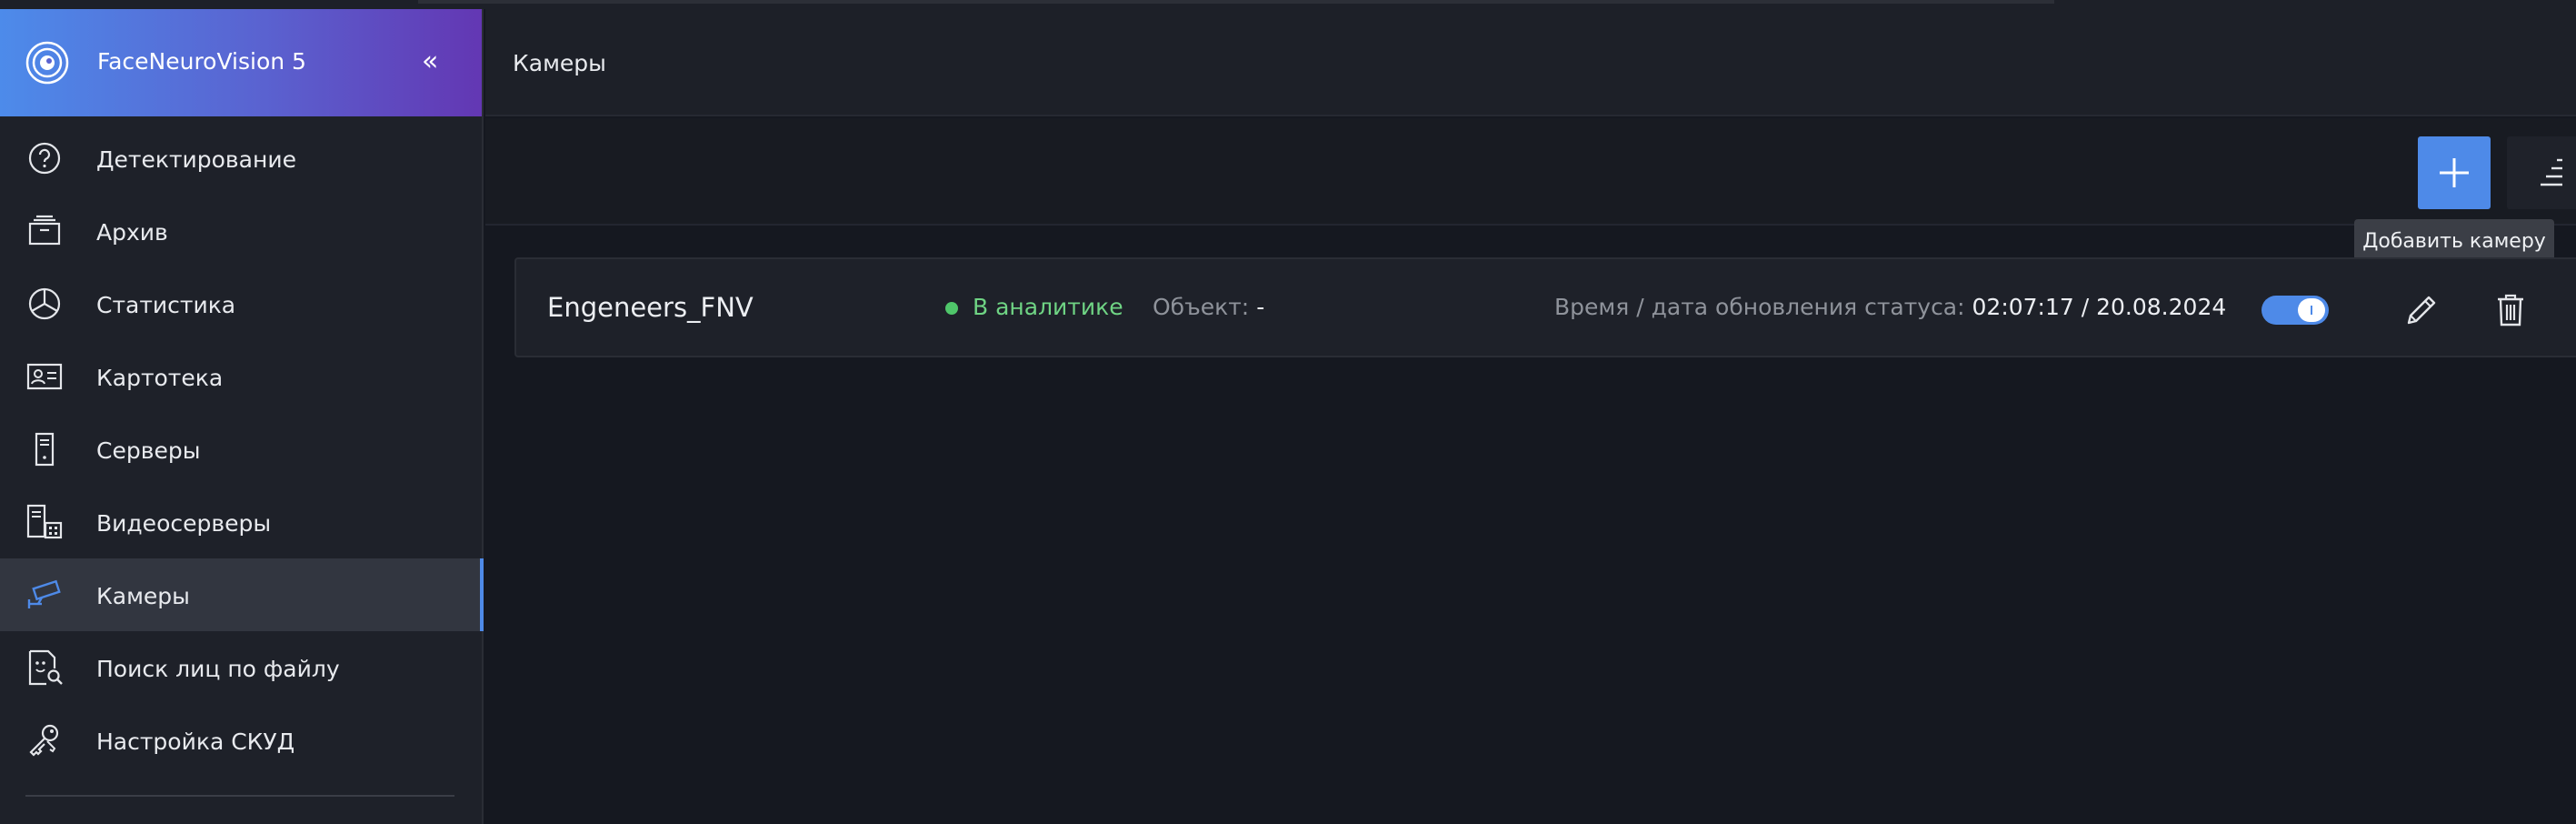 The height and width of the screenshot is (824, 2576). Describe the element at coordinates (1759, 307) in the screenshot. I see `updated-label: Время / дата обновления статуса:` at that location.